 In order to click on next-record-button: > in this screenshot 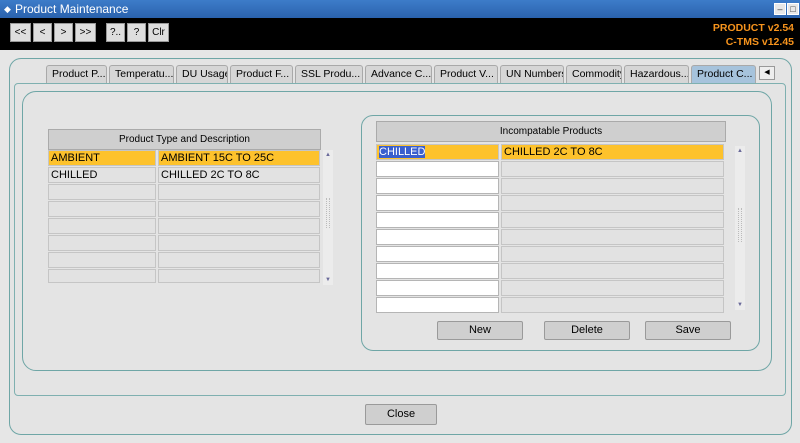, I will do `click(63, 32)`.